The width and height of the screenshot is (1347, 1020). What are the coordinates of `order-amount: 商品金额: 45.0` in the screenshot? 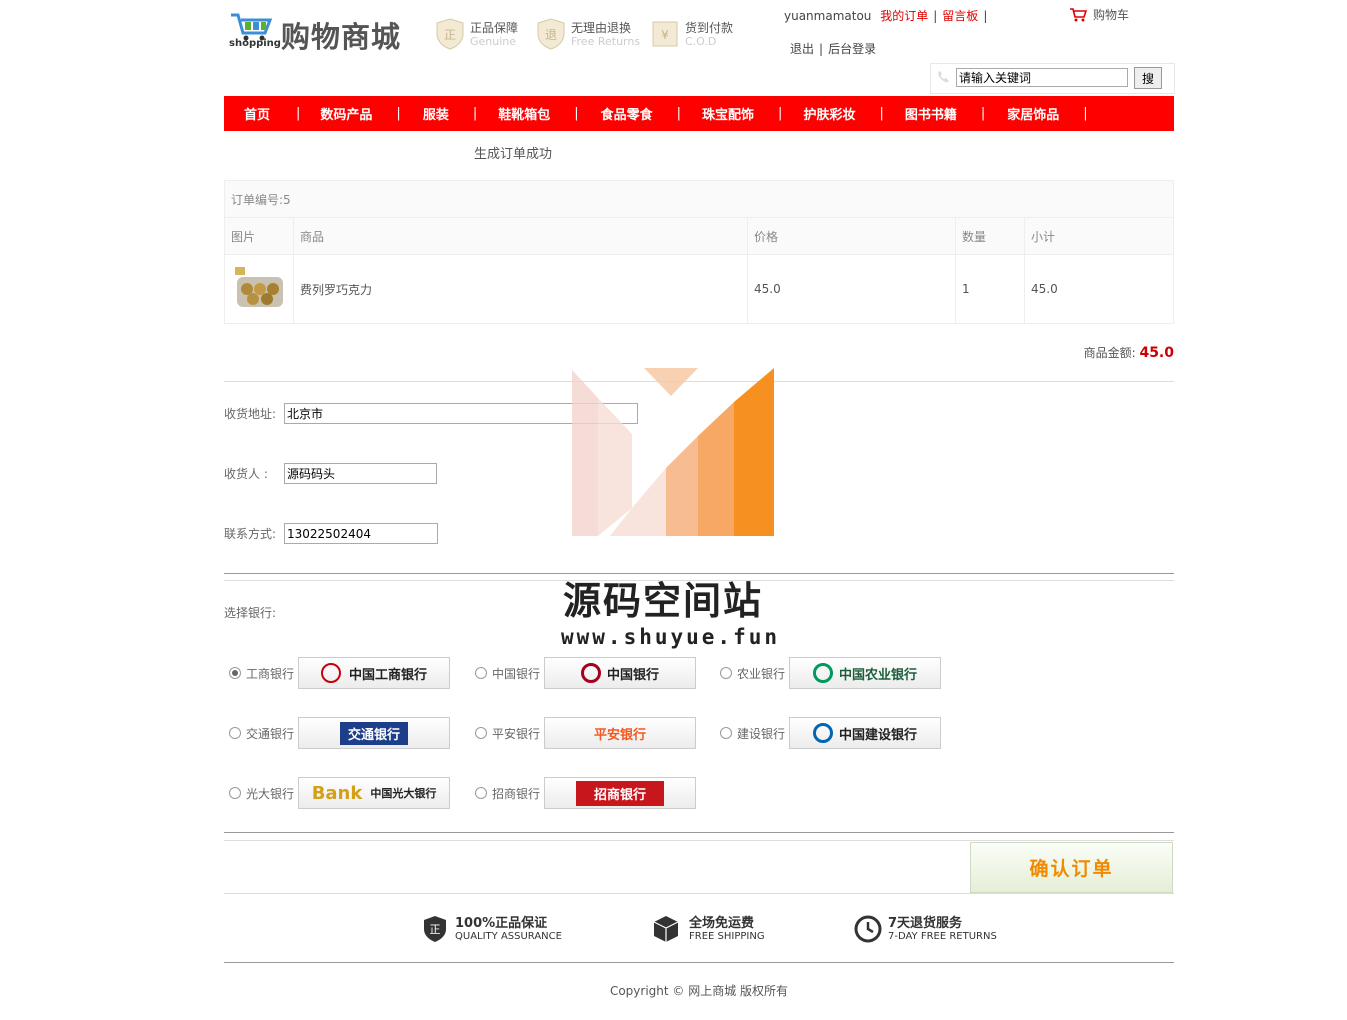 It's located at (1128, 353).